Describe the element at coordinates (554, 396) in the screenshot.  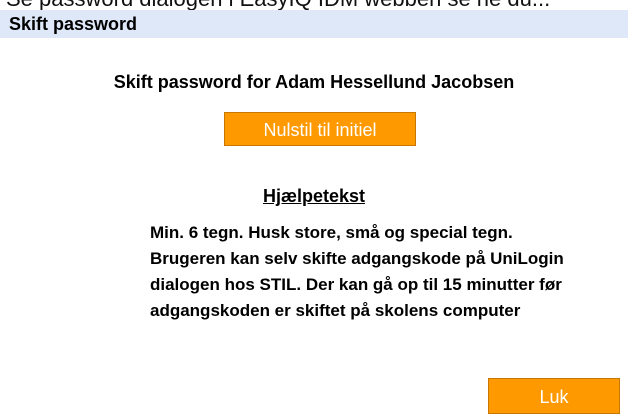
I see `close-button: Luk` at that location.